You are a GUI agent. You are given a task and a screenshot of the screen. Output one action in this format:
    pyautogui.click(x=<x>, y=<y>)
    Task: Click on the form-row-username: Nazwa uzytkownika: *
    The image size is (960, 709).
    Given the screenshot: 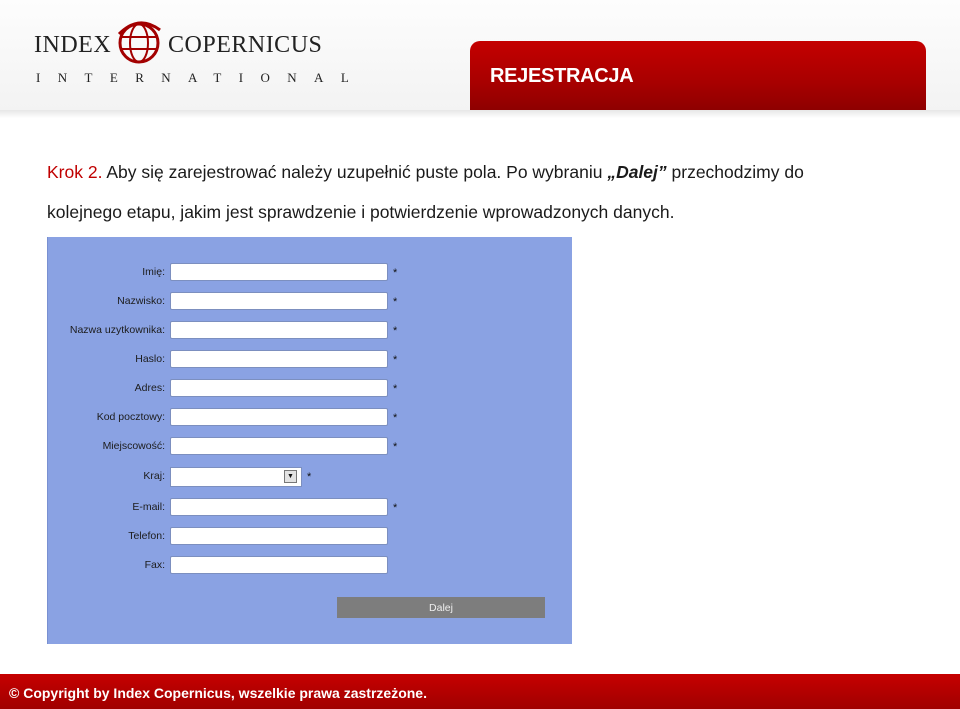 What is the action you would take?
    pyautogui.click(x=310, y=331)
    